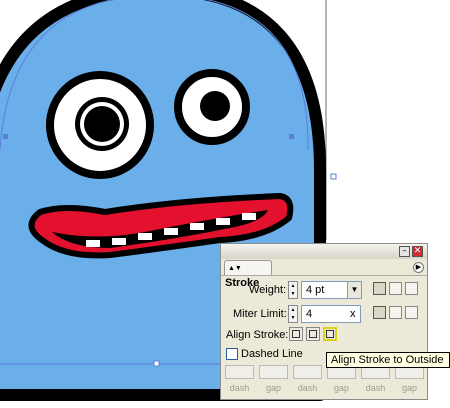  I want to click on gap-label-2: gap, so click(341, 388).